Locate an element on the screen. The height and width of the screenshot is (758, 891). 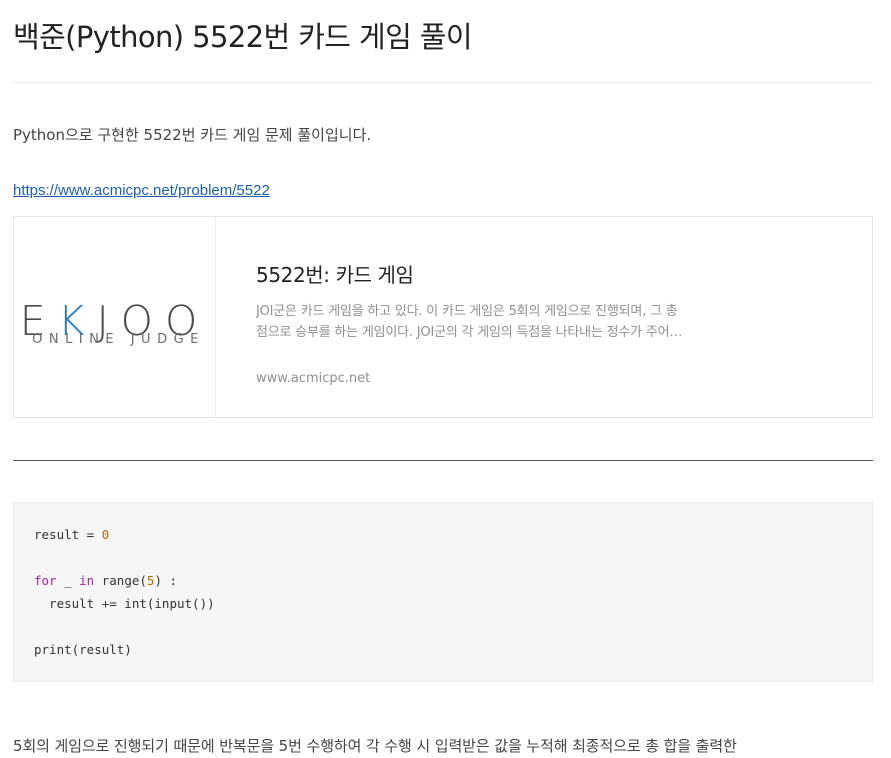
code-line: print(result) is located at coordinates (83, 649).